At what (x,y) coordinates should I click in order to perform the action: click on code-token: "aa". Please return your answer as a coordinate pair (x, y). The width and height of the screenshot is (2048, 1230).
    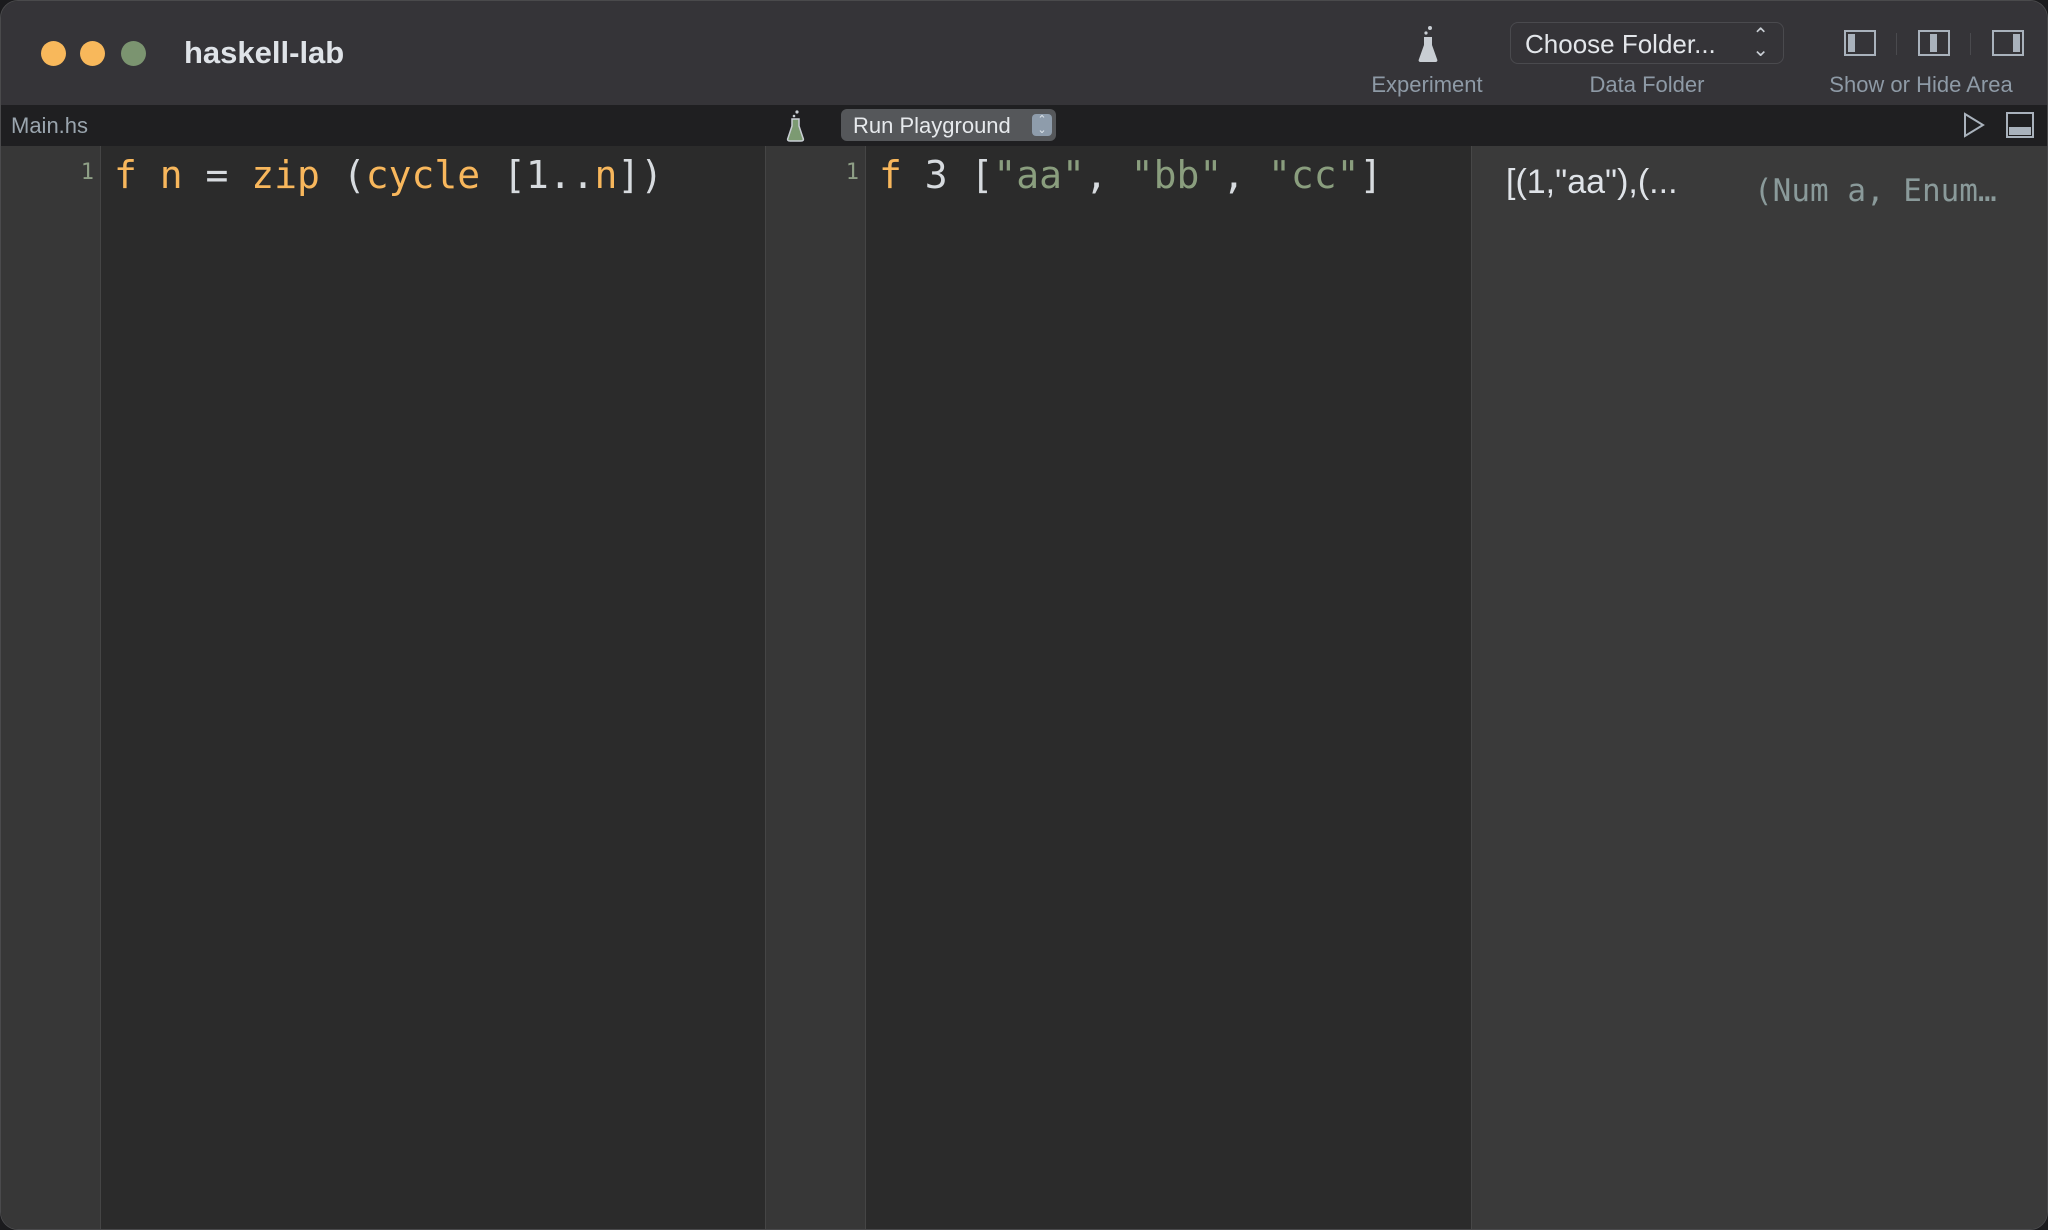
    Looking at the image, I should click on (1039, 175).